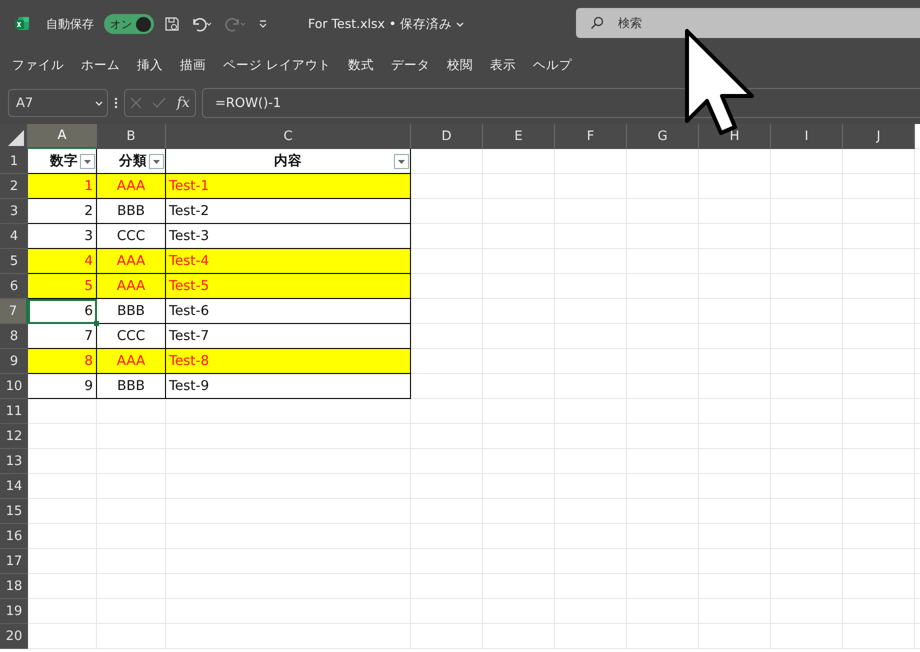  I want to click on menu-tab: 校閲, so click(459, 65).